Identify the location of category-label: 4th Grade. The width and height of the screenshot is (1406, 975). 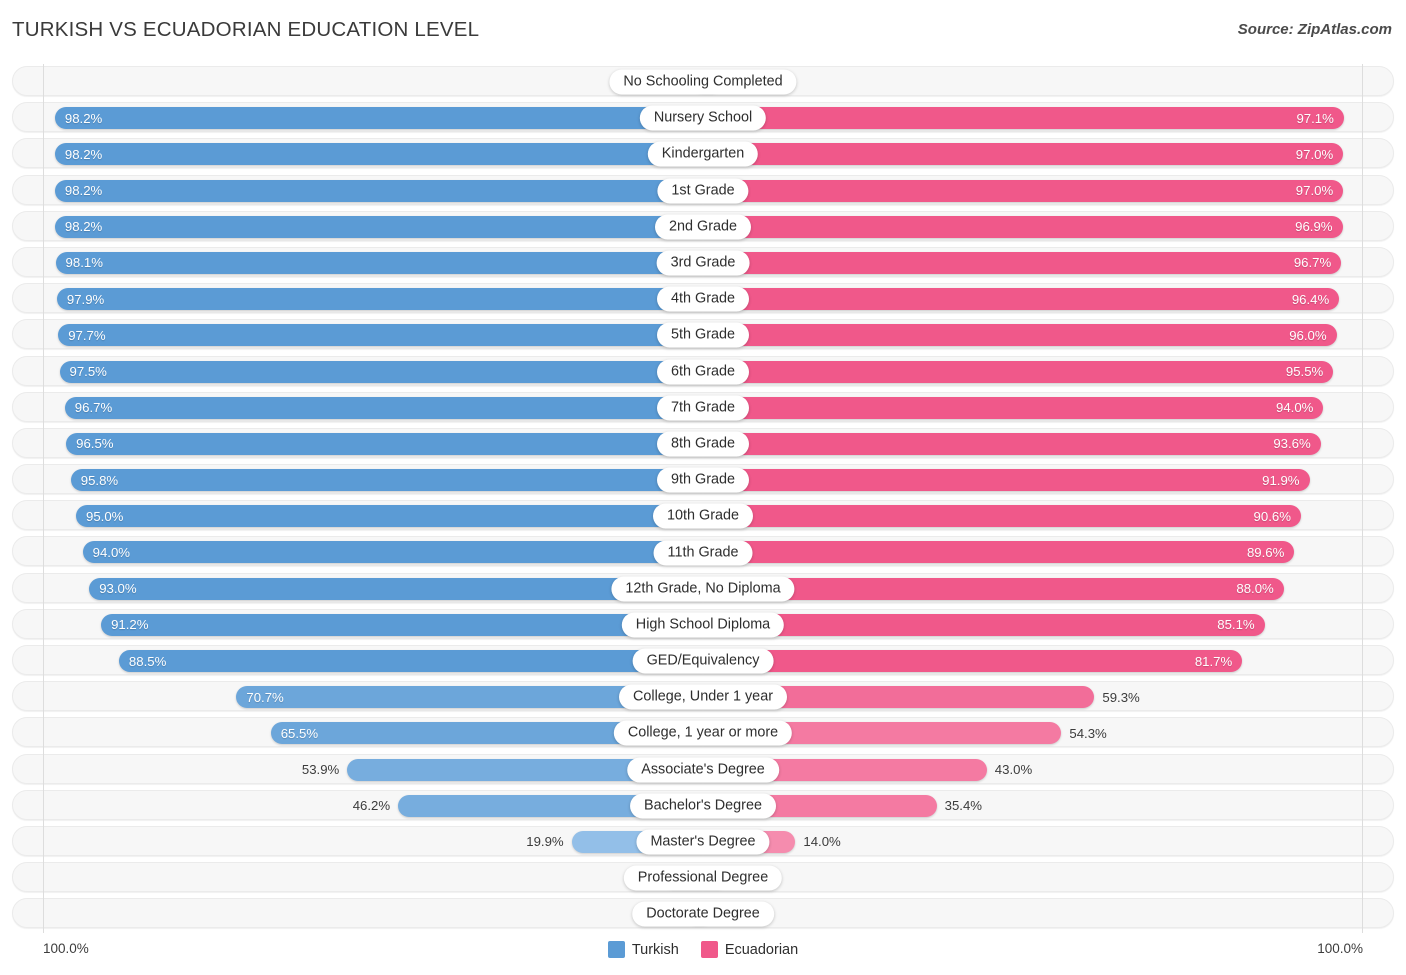
(703, 299).